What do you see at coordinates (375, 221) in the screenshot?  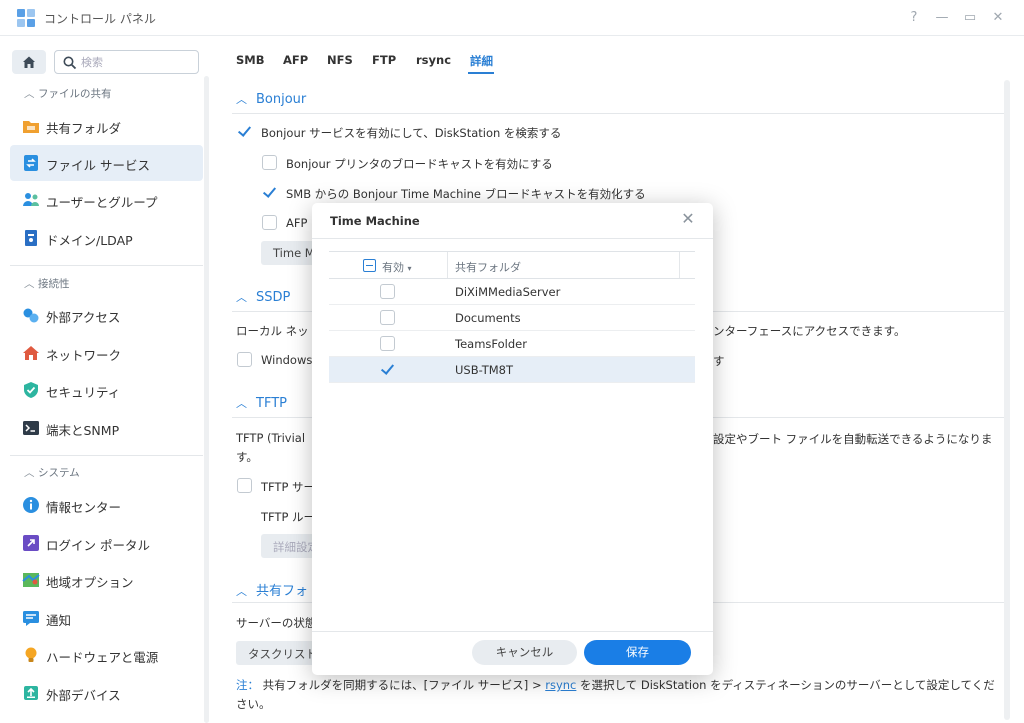 I see `dialog-title: Time Machine` at bounding box center [375, 221].